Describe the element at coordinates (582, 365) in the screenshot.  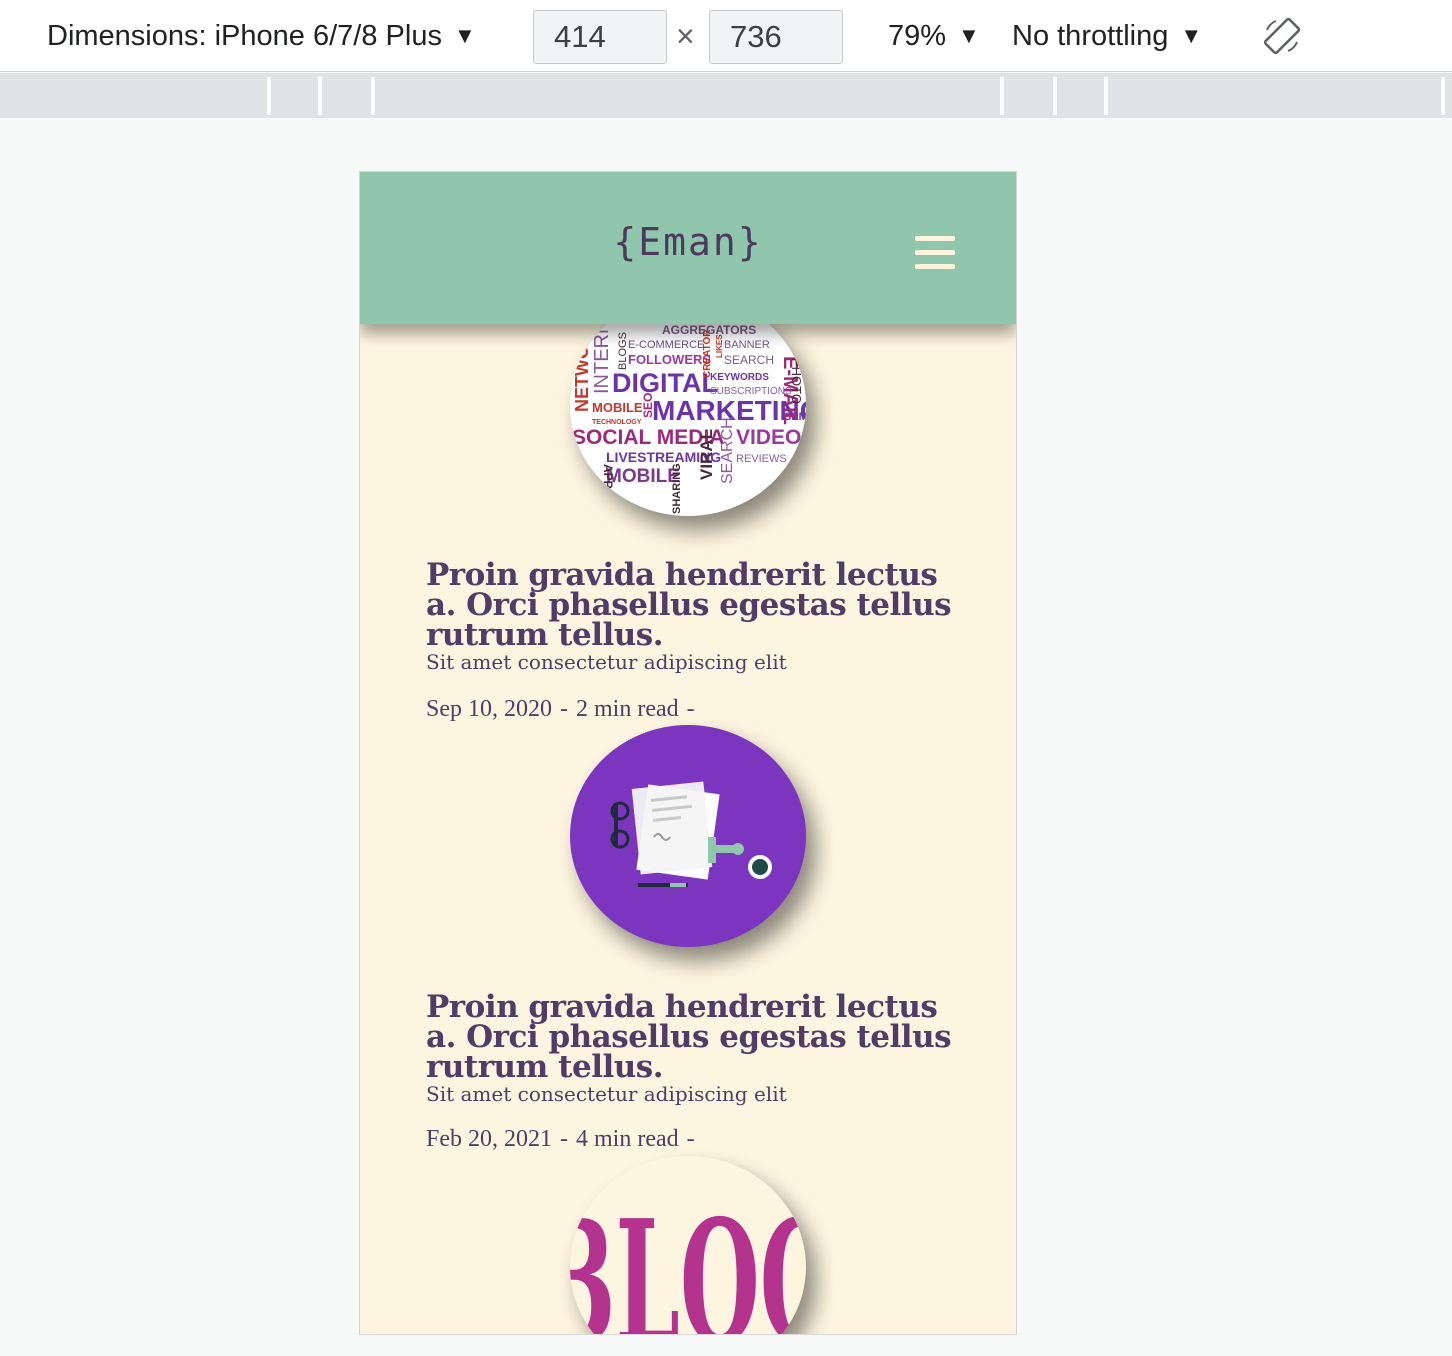
I see `word-cloud-term: NETWORK` at that location.